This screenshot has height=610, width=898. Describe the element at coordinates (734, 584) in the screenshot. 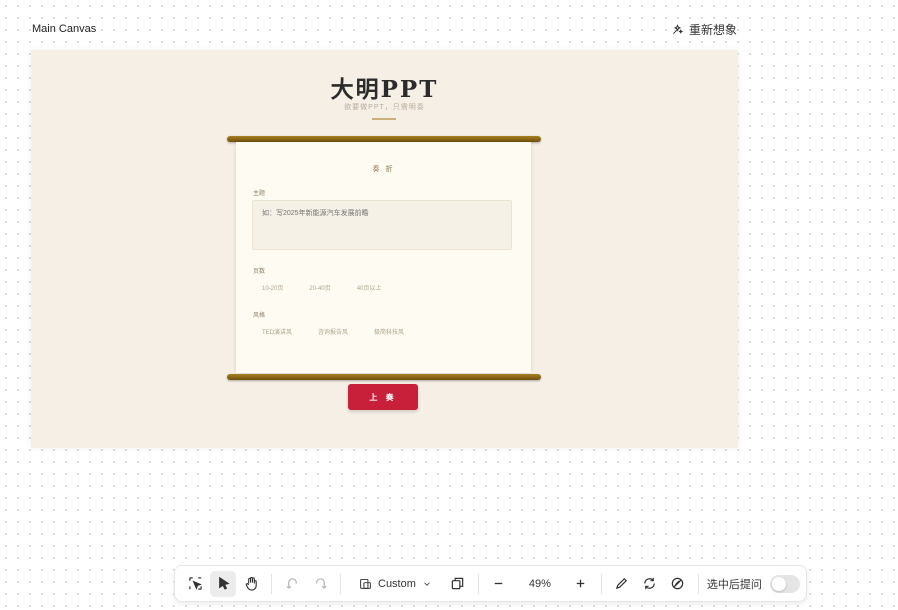

I see `ask-after-select-label: 选中后提问` at that location.